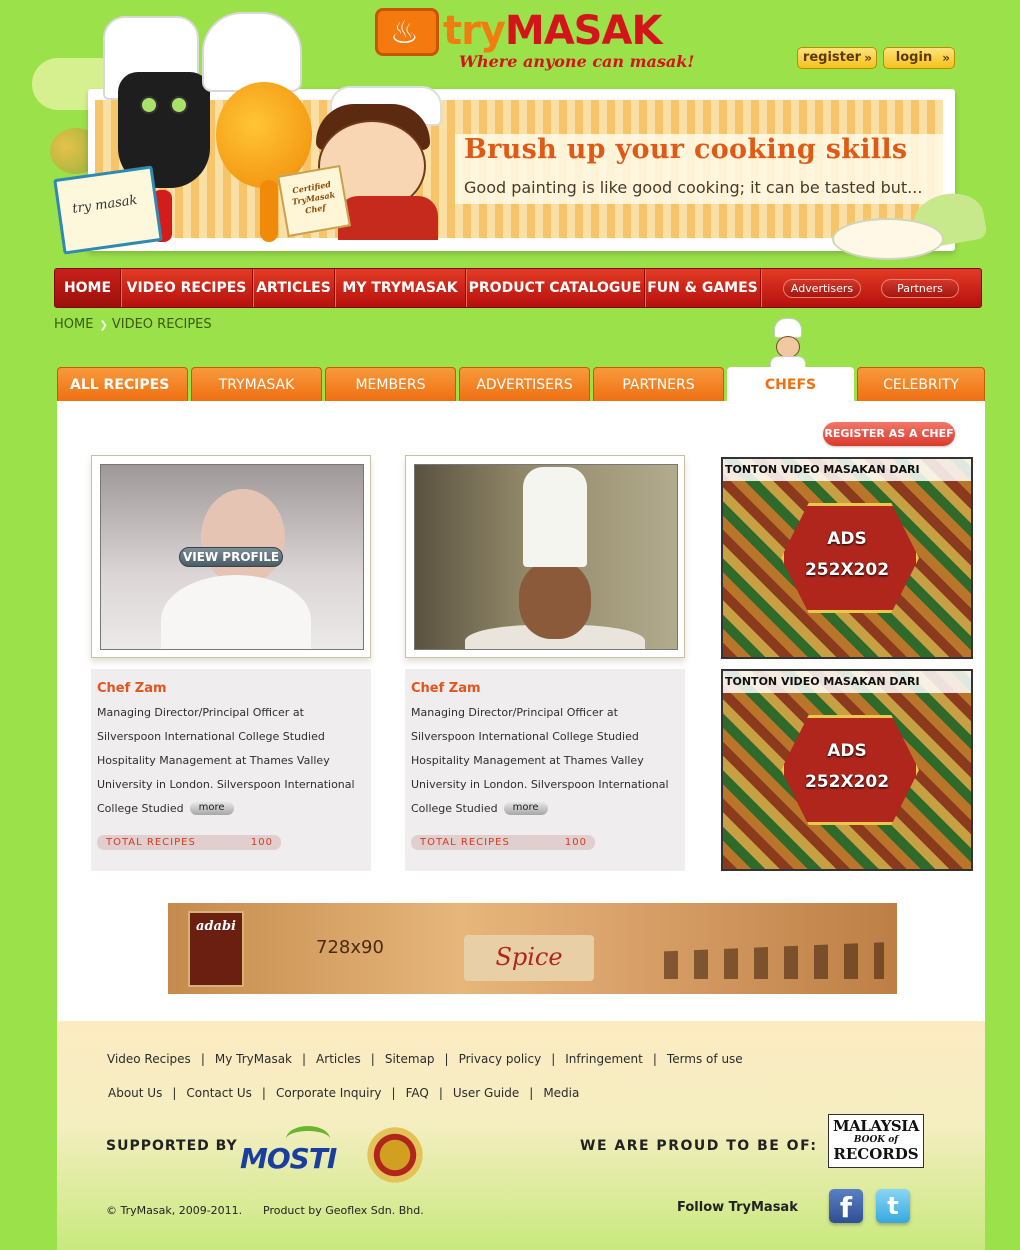 The width and height of the screenshot is (1020, 1250). Describe the element at coordinates (174, 1210) in the screenshot. I see `copyright: © TryMasak, 2009-2011.` at that location.